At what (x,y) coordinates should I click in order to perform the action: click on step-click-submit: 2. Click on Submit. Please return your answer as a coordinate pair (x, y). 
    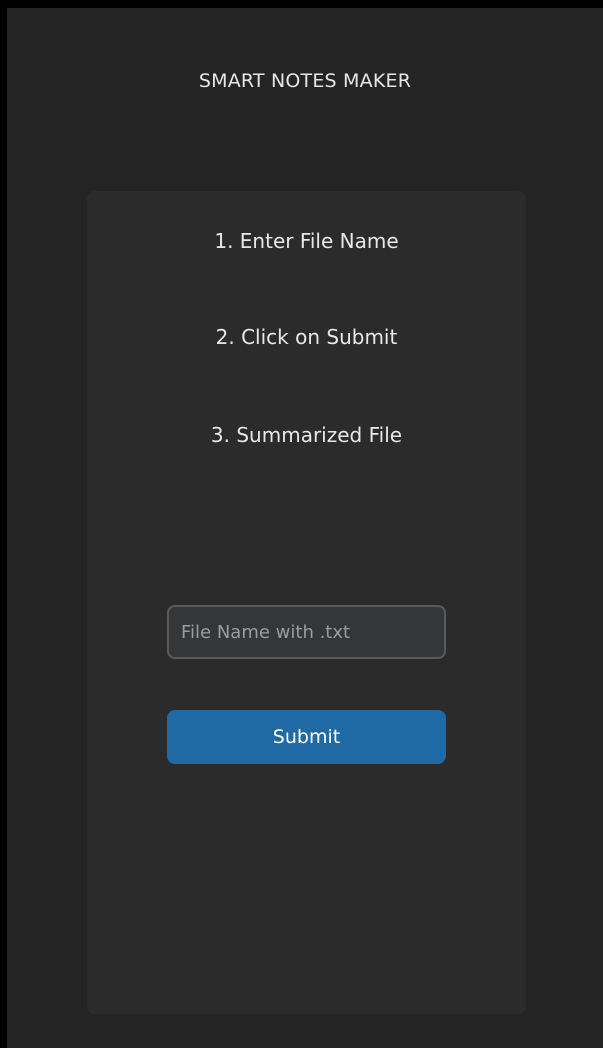
    Looking at the image, I should click on (306, 337).